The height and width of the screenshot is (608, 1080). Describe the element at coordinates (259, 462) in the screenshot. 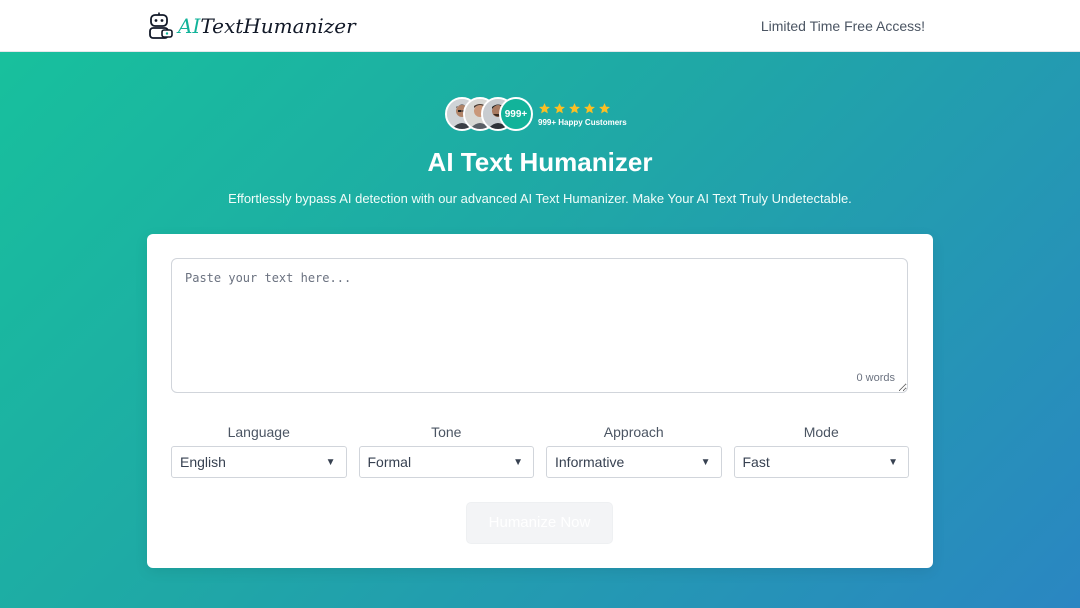

I see `language-select: English ▼` at that location.